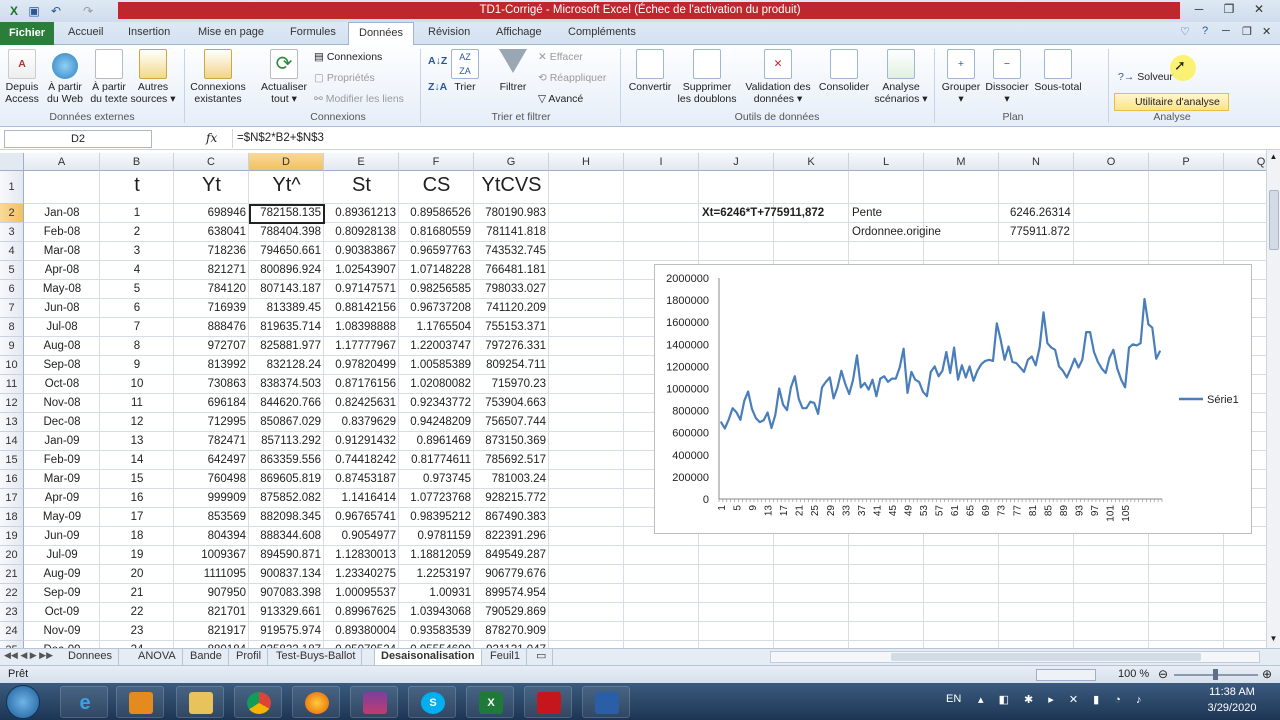 The image size is (1280, 720). I want to click on data-cell: 1.07723768, so click(436, 498).